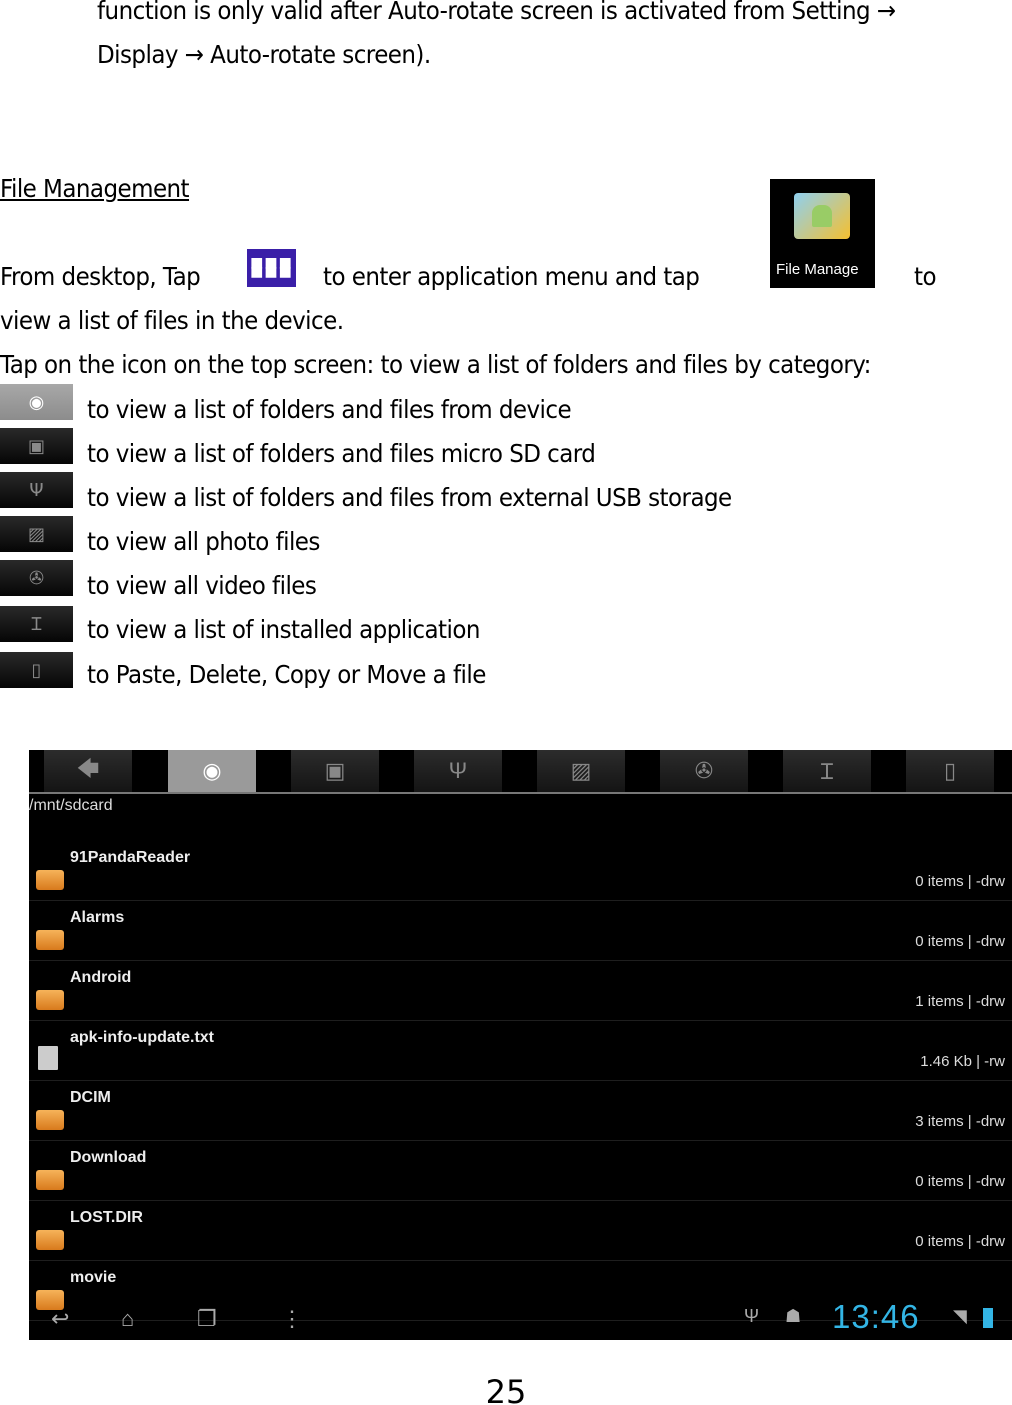  What do you see at coordinates (960, 1121) in the screenshot?
I see `file-meta: 3 items | -drw` at bounding box center [960, 1121].